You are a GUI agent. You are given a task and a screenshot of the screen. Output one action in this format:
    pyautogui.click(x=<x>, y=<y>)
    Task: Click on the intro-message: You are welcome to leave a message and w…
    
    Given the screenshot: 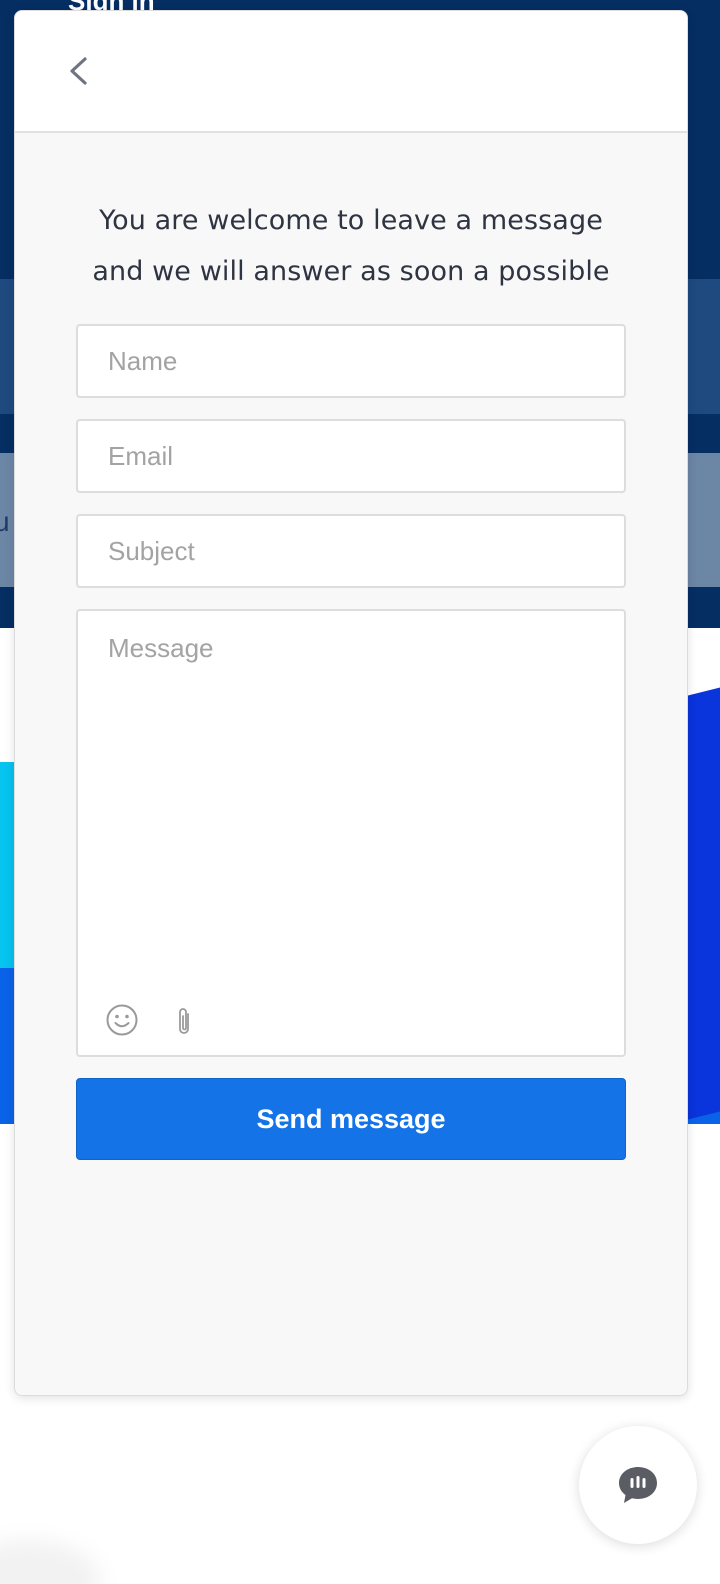 What is the action you would take?
    pyautogui.click(x=351, y=246)
    